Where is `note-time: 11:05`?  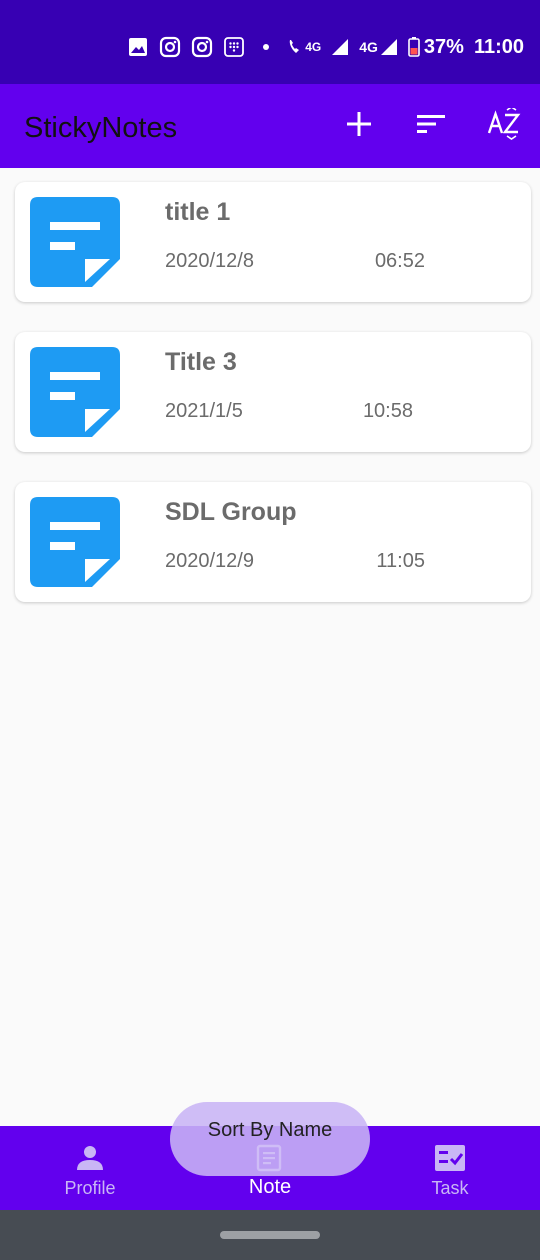 note-time: 11:05 is located at coordinates (400, 561).